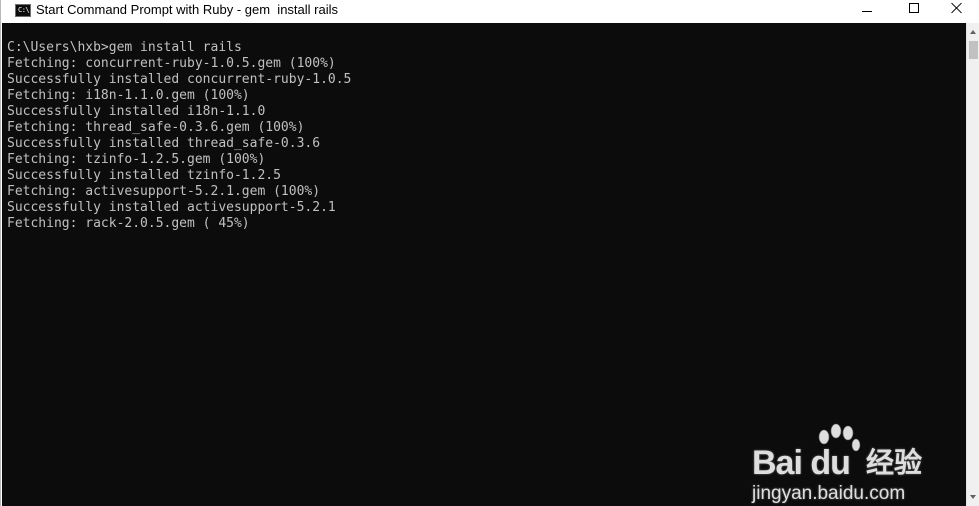 Image resolution: width=979 pixels, height=506 pixels. I want to click on cmd-app-icon: C:\, so click(23, 10).